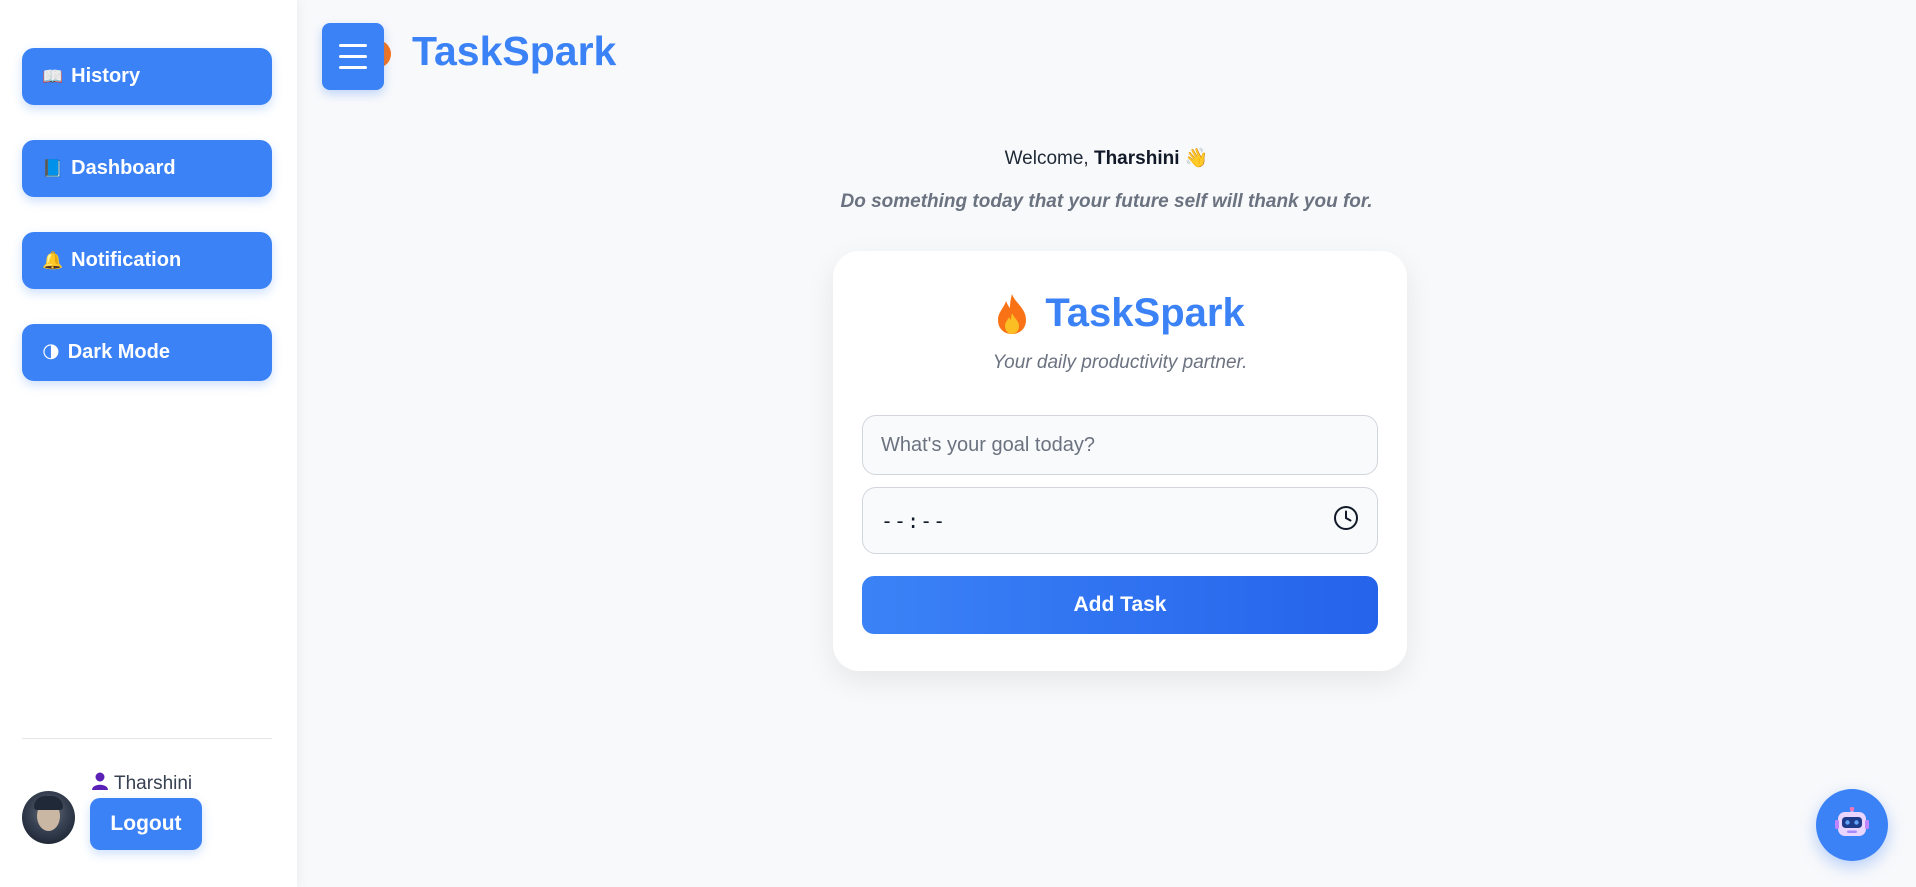 The image size is (1916, 887). What do you see at coordinates (1012, 314) in the screenshot?
I see `flame-icon` at bounding box center [1012, 314].